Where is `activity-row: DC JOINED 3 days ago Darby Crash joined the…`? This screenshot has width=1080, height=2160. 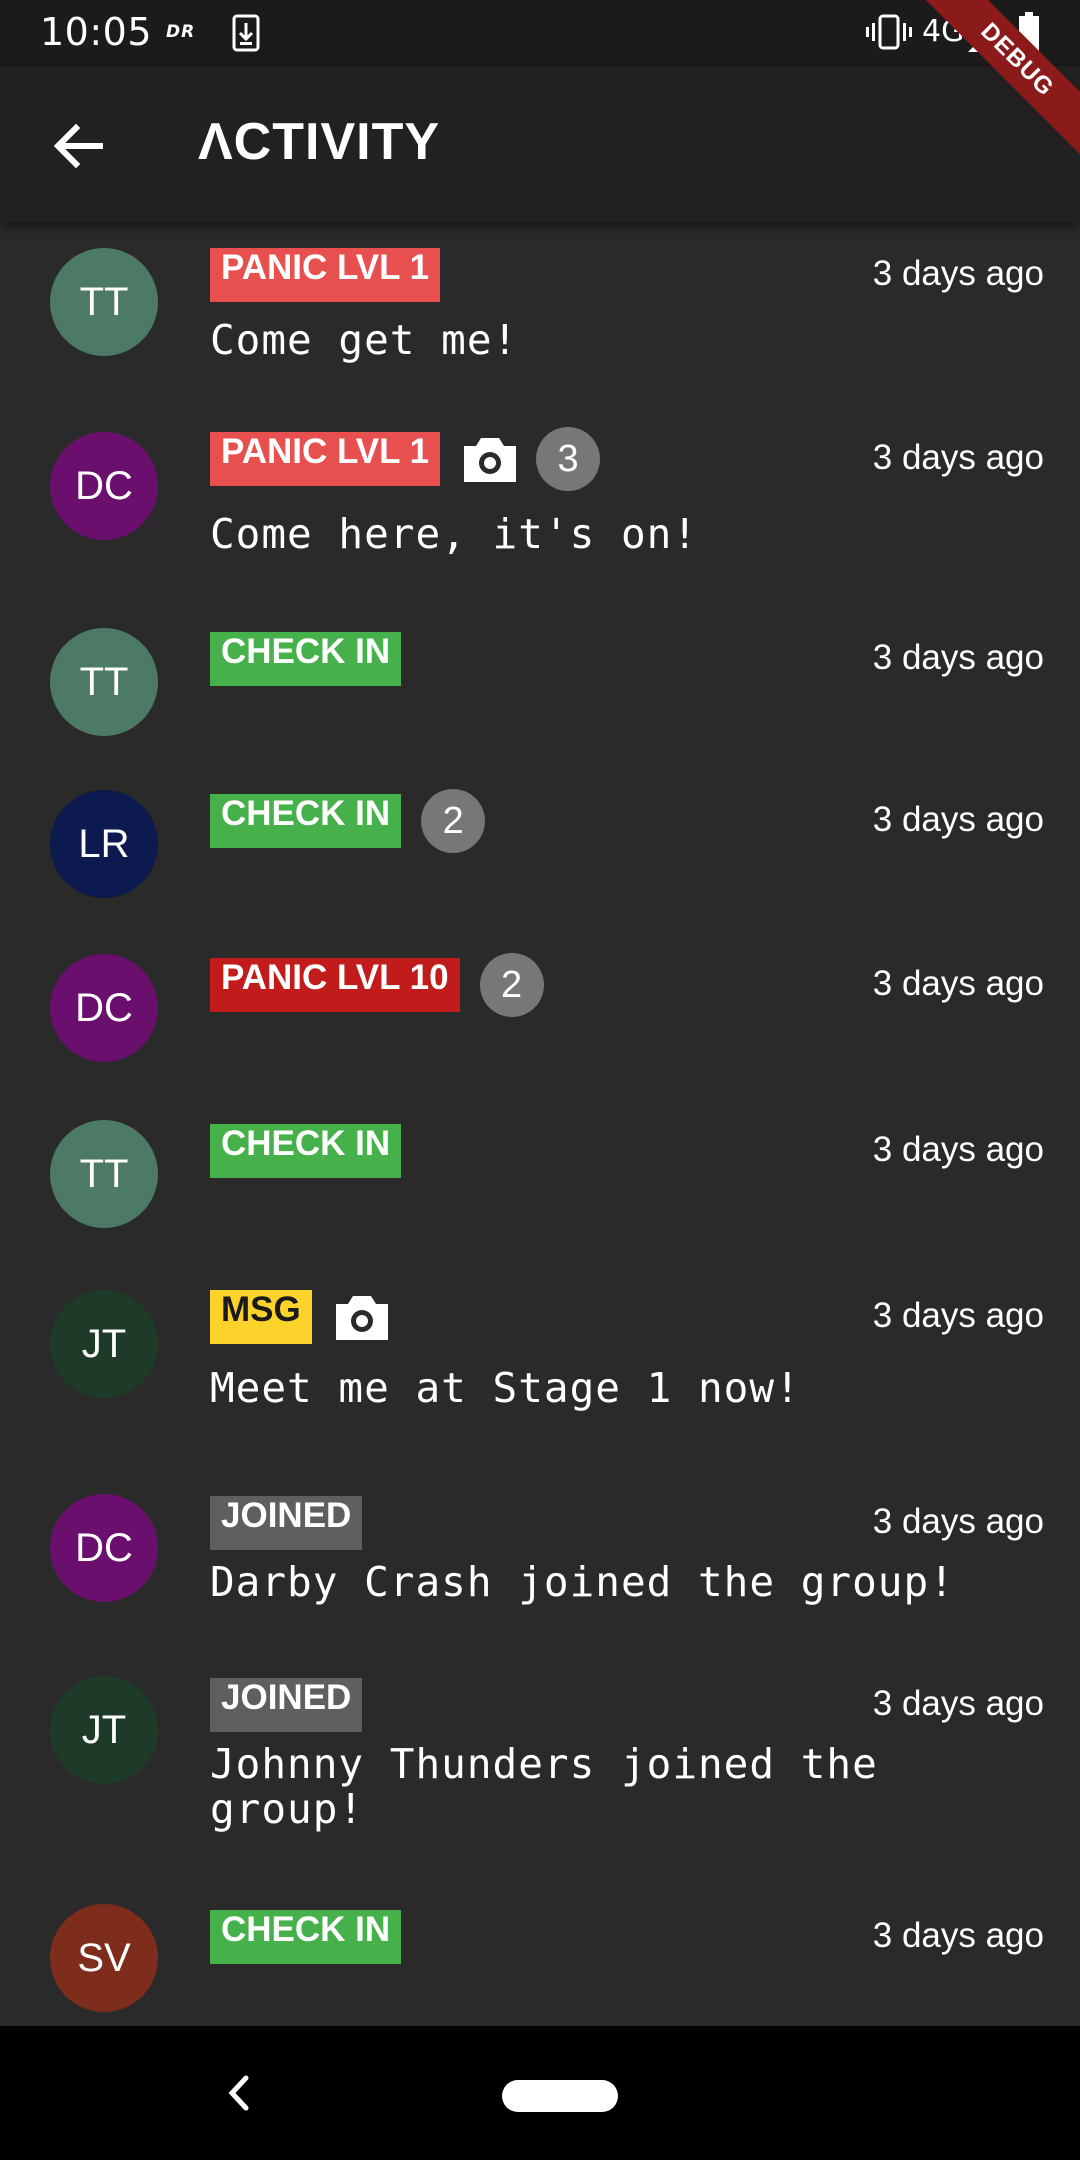
activity-row: DC JOINED 3 days ago Darby Crash joined the… is located at coordinates (540, 1560).